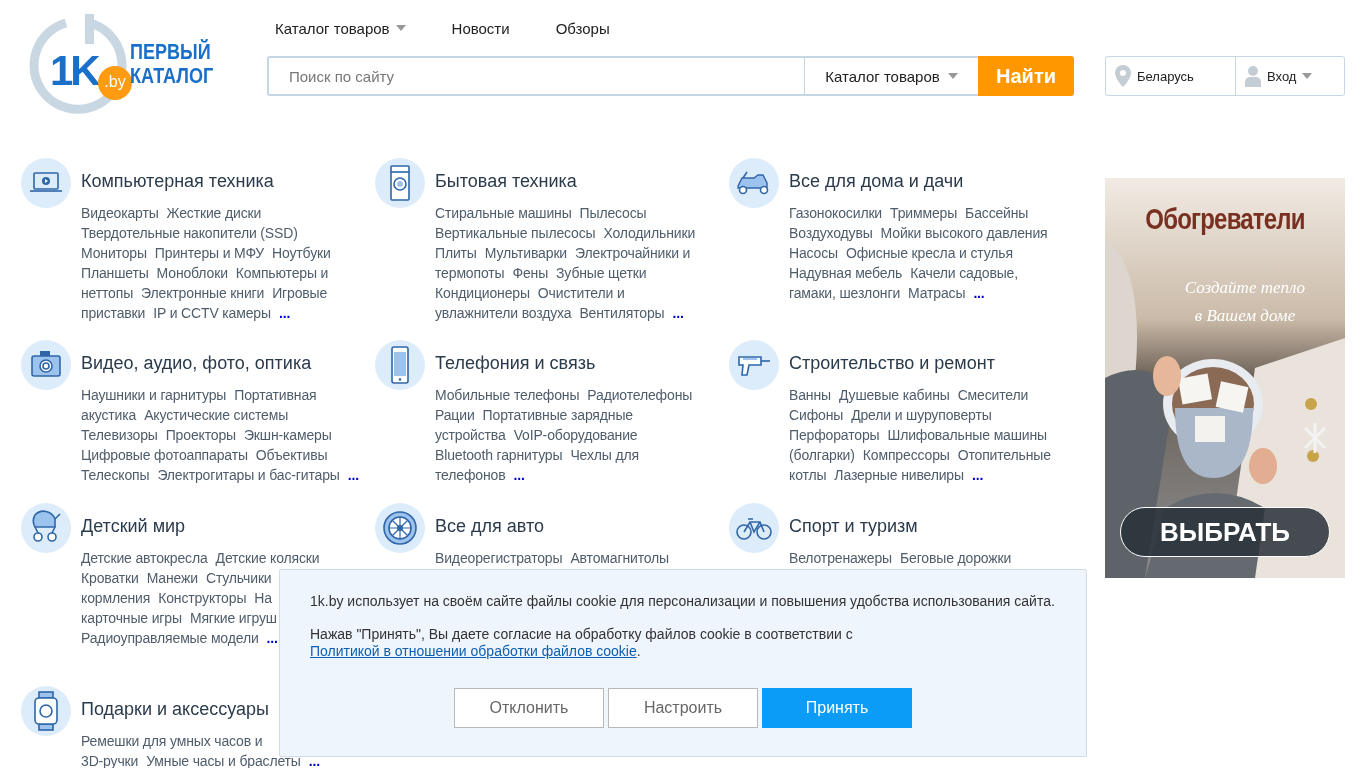  Describe the element at coordinates (120, 213) in the screenshot. I see `category-link: Видеокарты` at that location.